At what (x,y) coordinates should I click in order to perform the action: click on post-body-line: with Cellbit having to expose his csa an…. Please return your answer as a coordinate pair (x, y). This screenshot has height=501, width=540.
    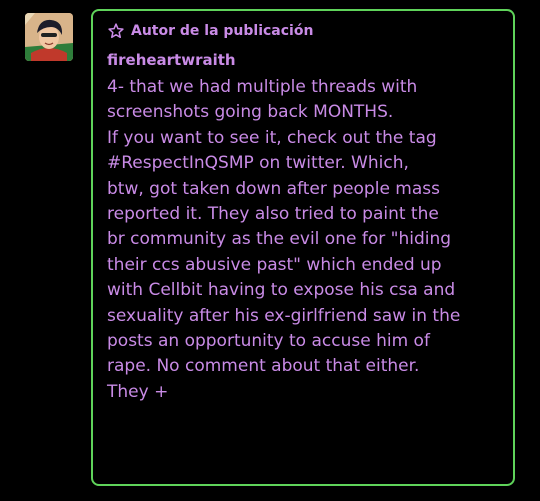
    Looking at the image, I should click on (281, 290).